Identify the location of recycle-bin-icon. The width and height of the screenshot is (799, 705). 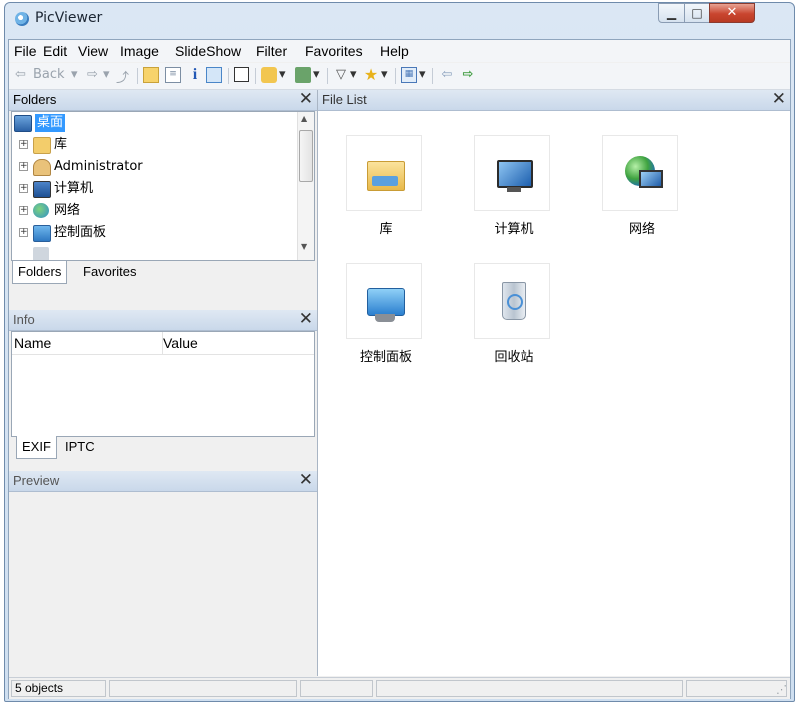
(41, 253).